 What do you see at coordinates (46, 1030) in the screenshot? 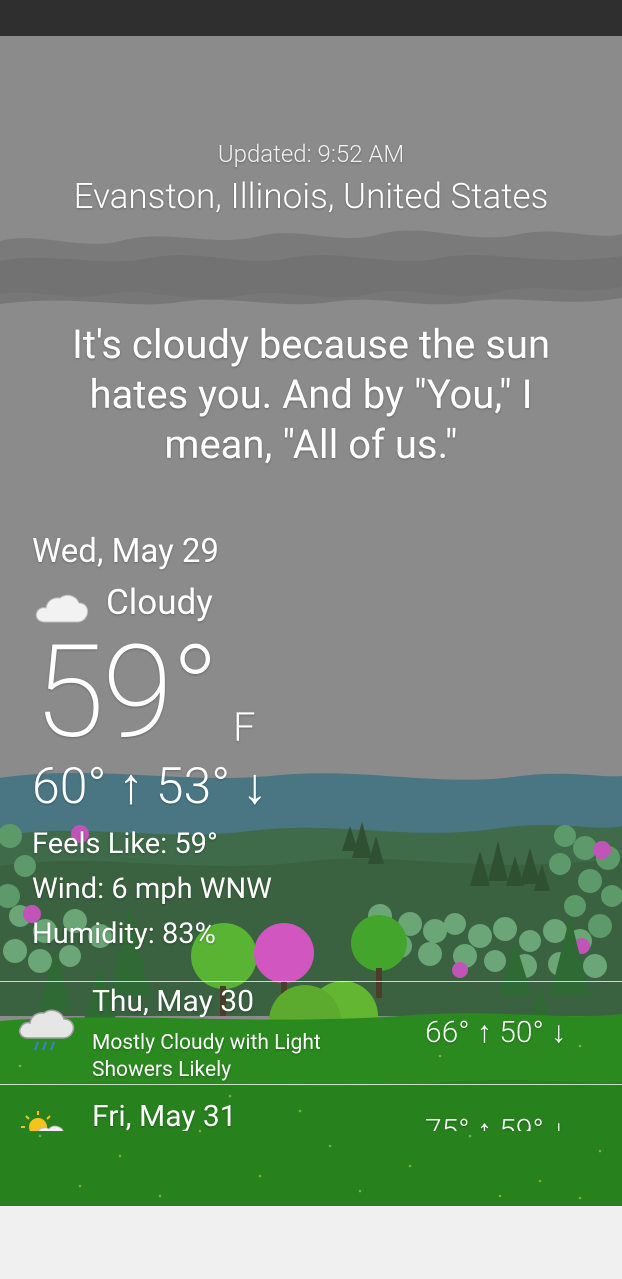
I see `cloud-rain-icon` at bounding box center [46, 1030].